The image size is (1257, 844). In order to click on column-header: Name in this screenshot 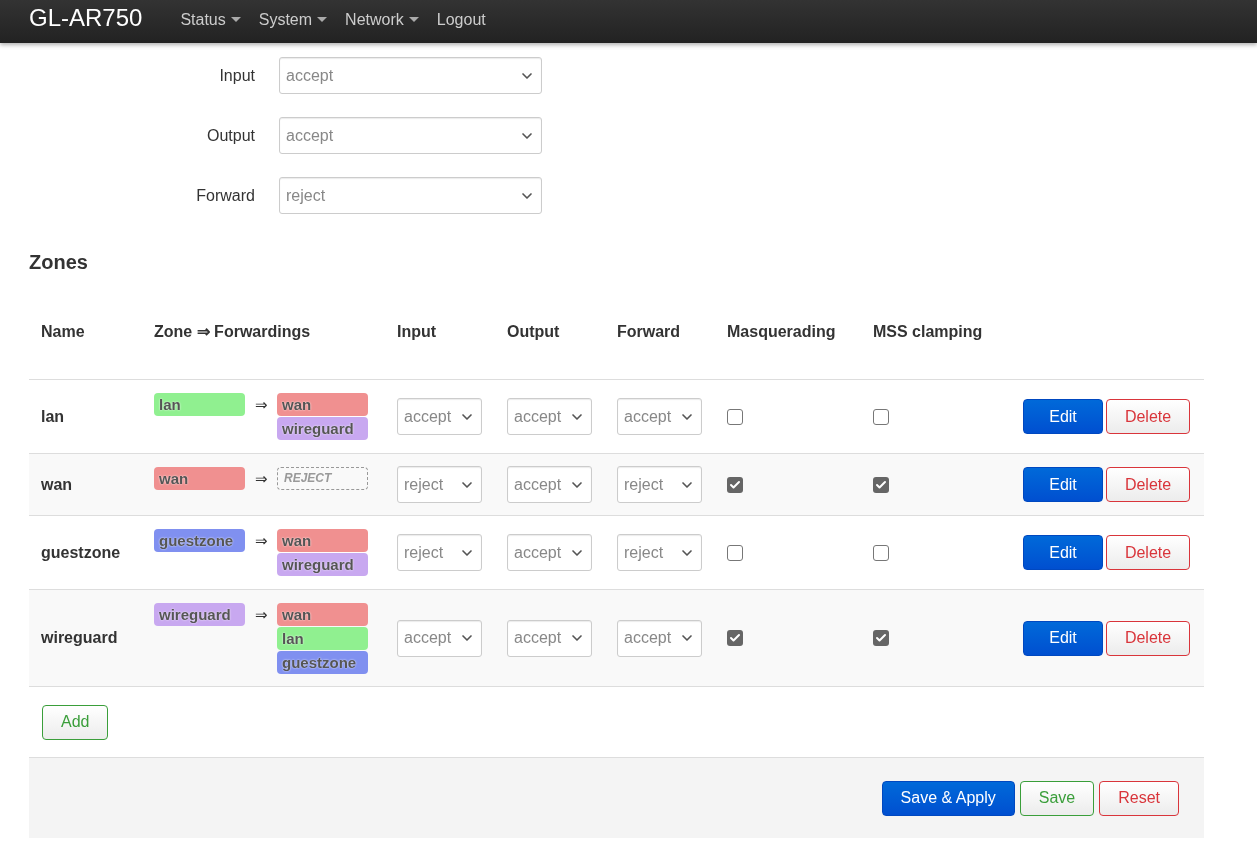, I will do `click(63, 332)`.